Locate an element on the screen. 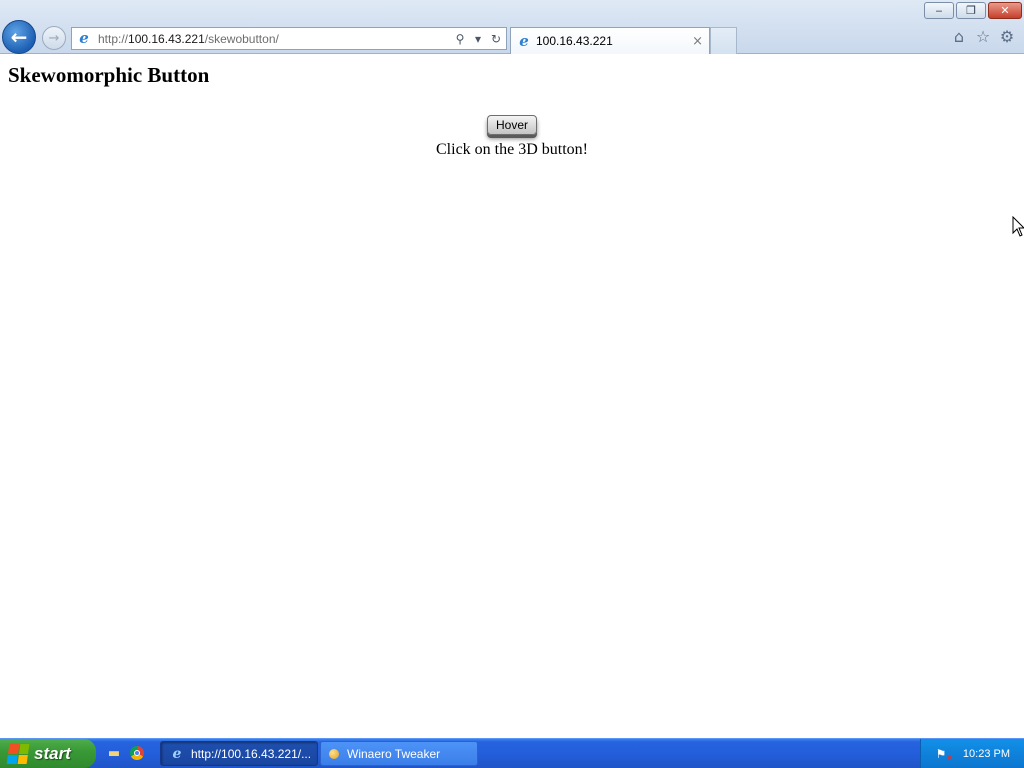 The width and height of the screenshot is (1024, 768). ie-tab-icon: e is located at coordinates (524, 40).